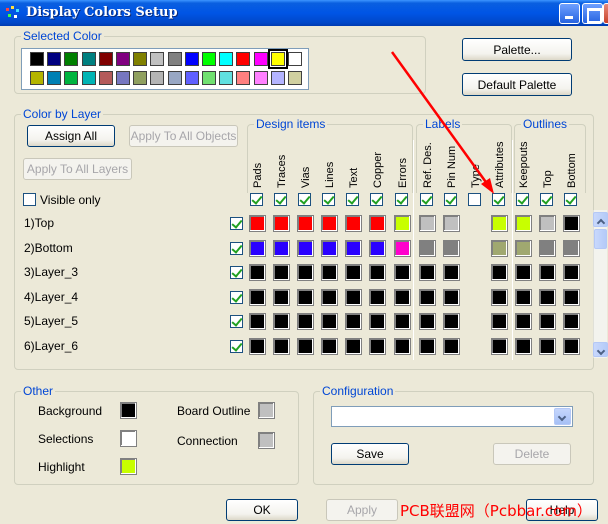 This screenshot has height=524, width=608. I want to click on delete-button: Delete, so click(532, 454).